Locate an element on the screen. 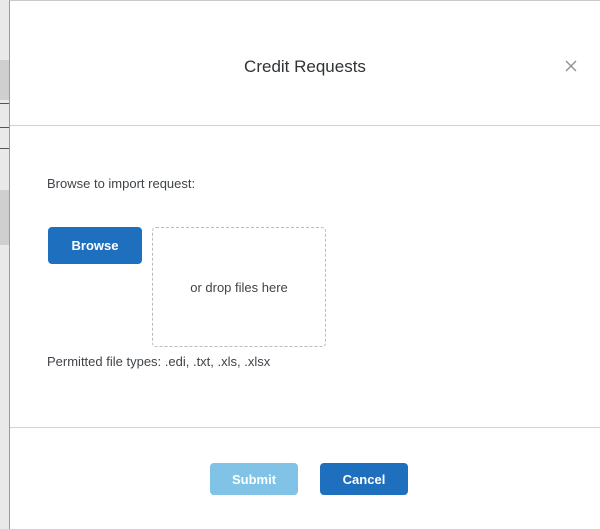 The image size is (600, 529). browse-label: Browse to import request: is located at coordinates (121, 183).